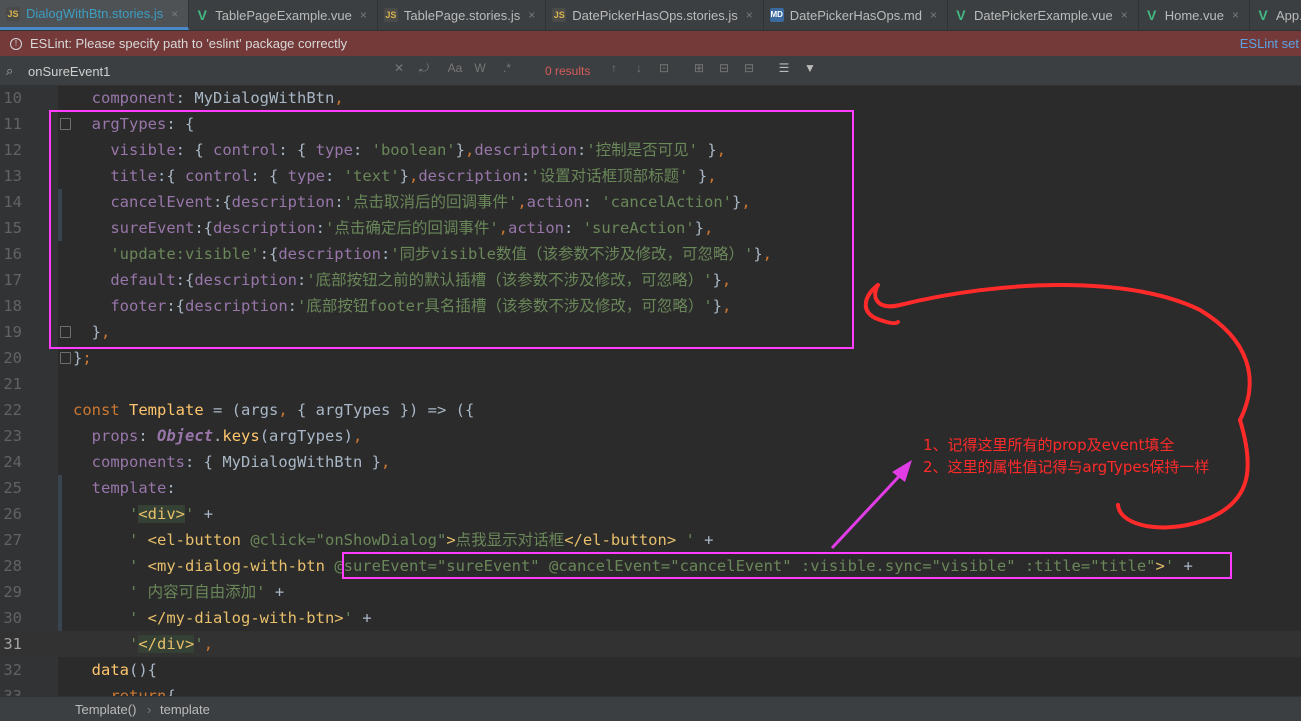  What do you see at coordinates (650, 488) in the screenshot?
I see `code-line: 25 template:` at bounding box center [650, 488].